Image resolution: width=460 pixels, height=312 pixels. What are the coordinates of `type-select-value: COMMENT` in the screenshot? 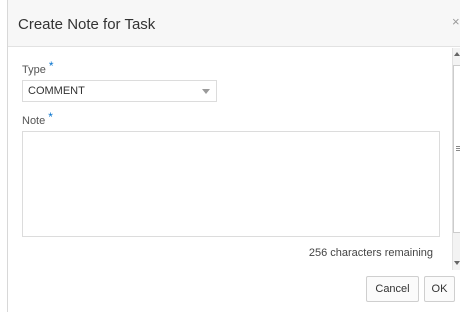 It's located at (56, 91).